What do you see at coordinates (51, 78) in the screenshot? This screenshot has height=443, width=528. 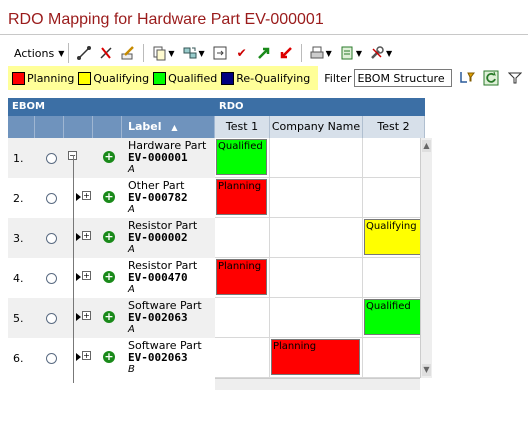 I see `legend-label: Planning` at bounding box center [51, 78].